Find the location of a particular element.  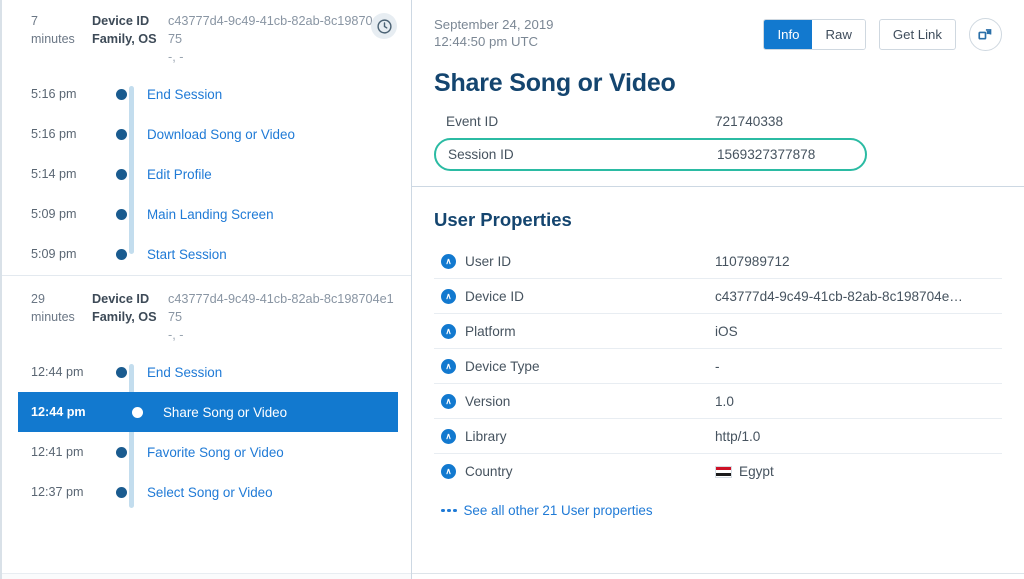

event-time: 5:14 pm is located at coordinates (54, 174).